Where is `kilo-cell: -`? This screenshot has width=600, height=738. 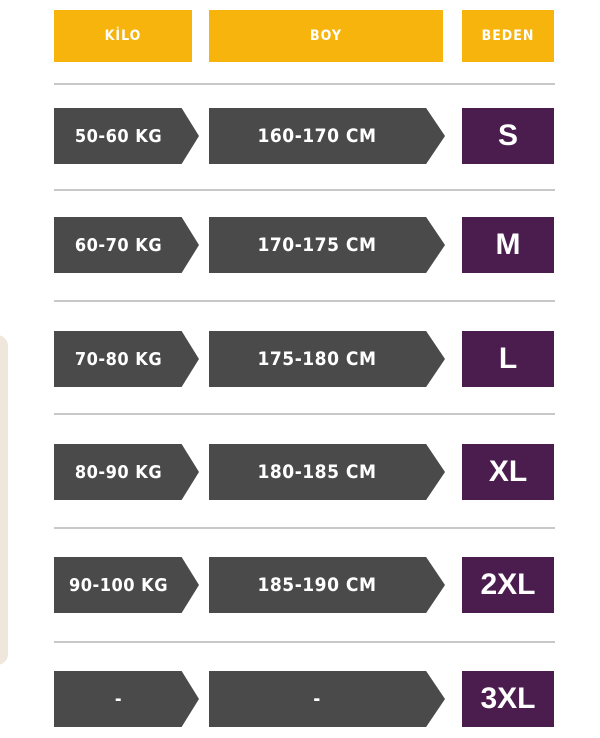 kilo-cell: - is located at coordinates (126, 699).